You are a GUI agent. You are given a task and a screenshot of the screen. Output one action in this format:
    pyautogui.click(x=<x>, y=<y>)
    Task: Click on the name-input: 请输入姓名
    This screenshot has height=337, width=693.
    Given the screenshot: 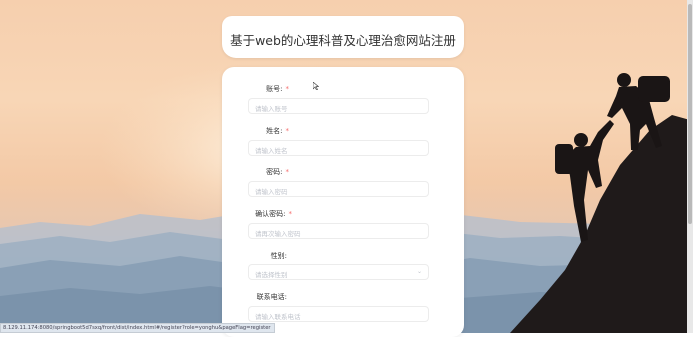 What is the action you would take?
    pyautogui.click(x=338, y=148)
    